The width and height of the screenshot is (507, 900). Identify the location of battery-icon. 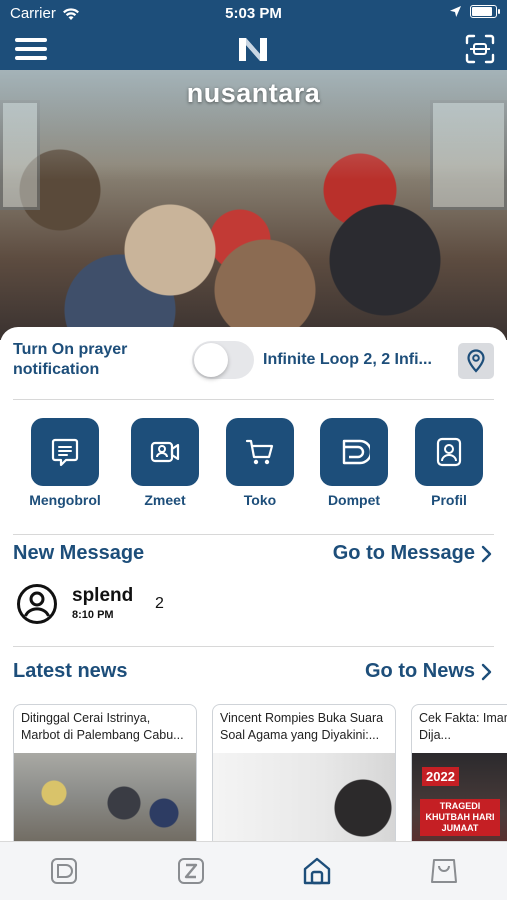
(485, 11).